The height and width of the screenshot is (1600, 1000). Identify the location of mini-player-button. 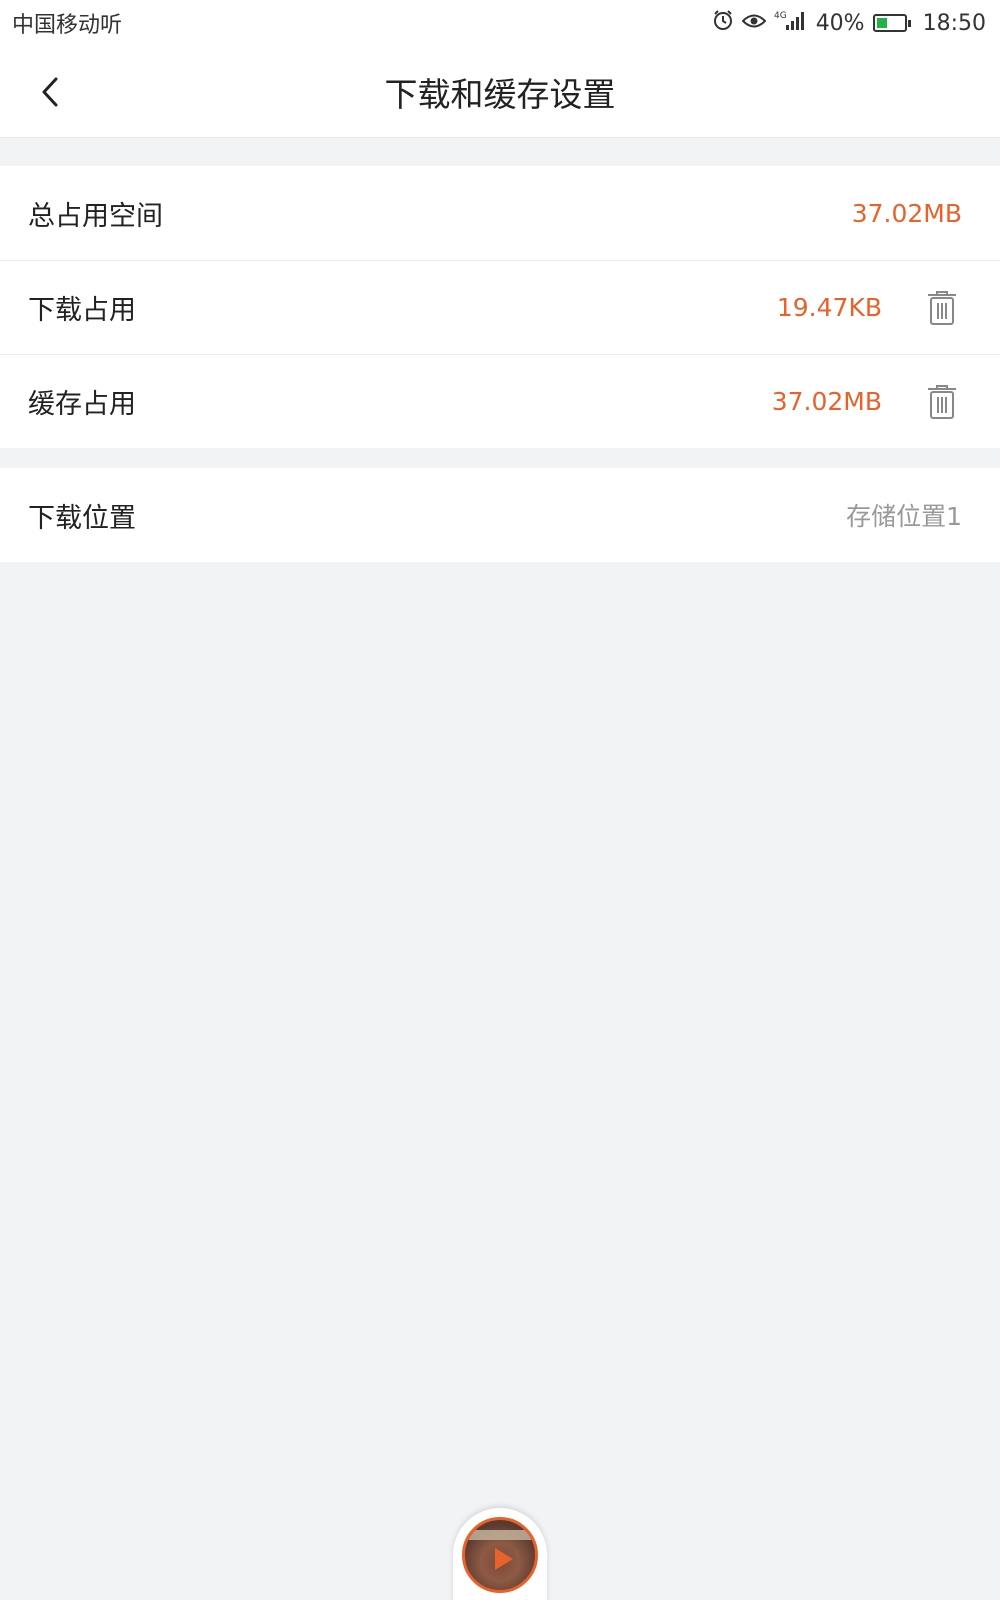
(500, 1554).